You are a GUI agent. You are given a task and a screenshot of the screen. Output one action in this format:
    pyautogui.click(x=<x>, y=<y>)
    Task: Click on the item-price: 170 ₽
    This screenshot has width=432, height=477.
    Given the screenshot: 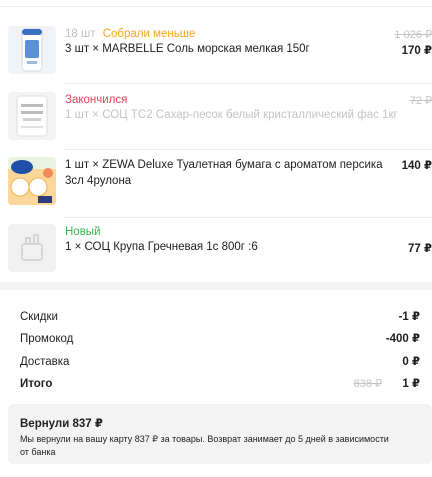 What is the action you would take?
    pyautogui.click(x=416, y=51)
    